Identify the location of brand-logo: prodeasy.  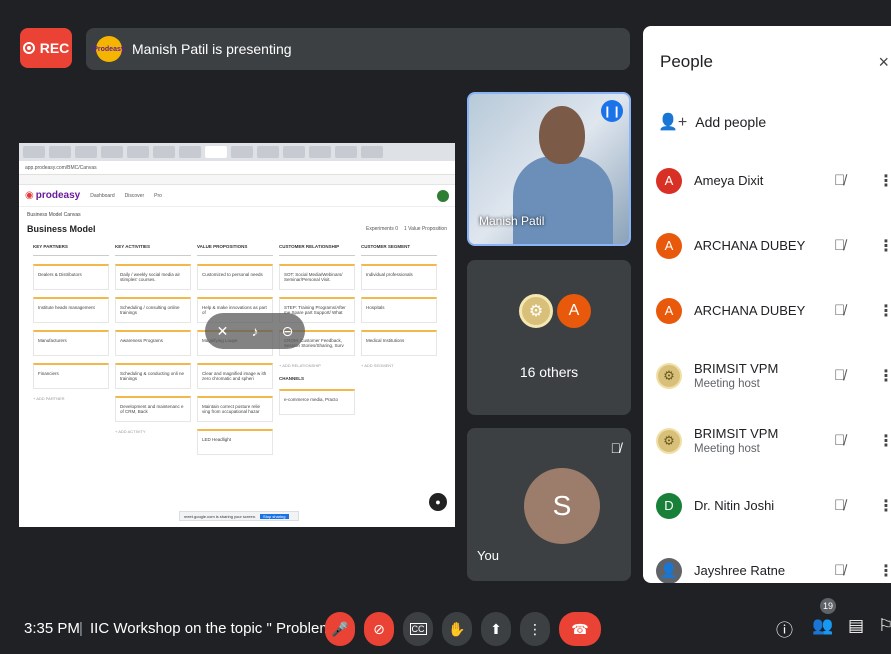
(52, 195).